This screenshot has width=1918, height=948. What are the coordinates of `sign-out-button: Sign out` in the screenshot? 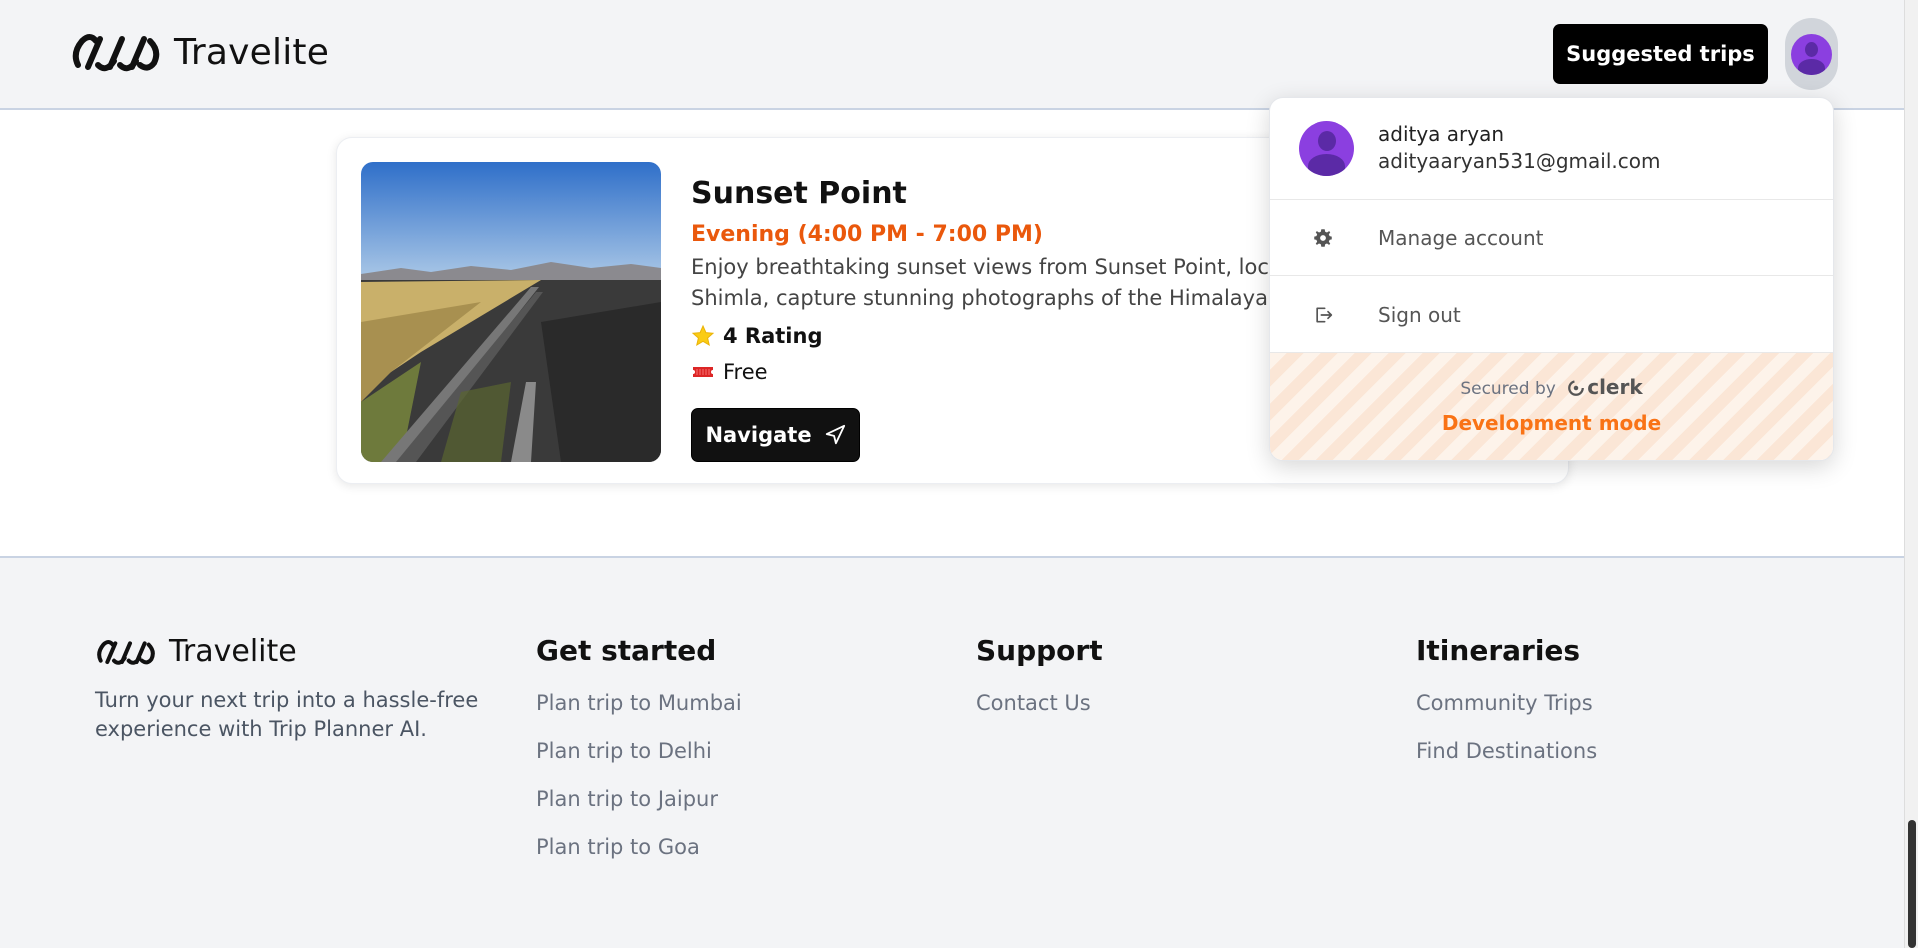 It's located at (1551, 315).